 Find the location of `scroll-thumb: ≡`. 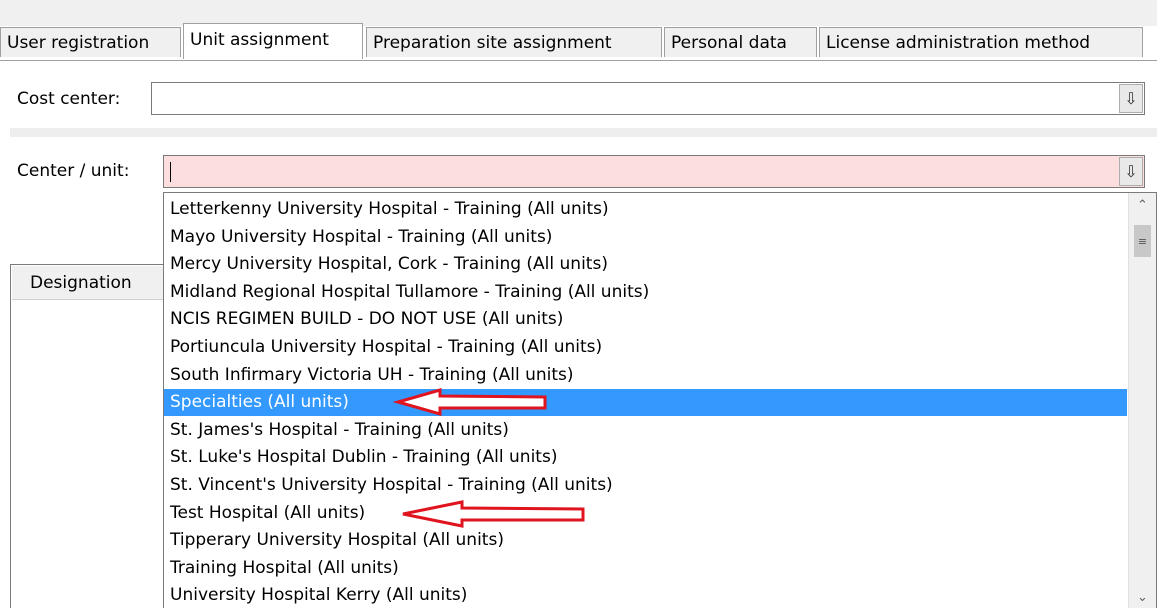

scroll-thumb: ≡ is located at coordinates (1142, 241).